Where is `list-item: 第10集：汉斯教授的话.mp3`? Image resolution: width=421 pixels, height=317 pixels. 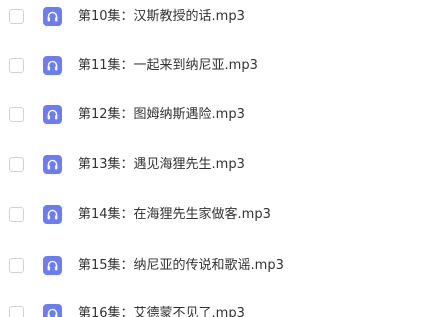
list-item: 第10集：汉斯教授的话.mp3 is located at coordinates (210, 18).